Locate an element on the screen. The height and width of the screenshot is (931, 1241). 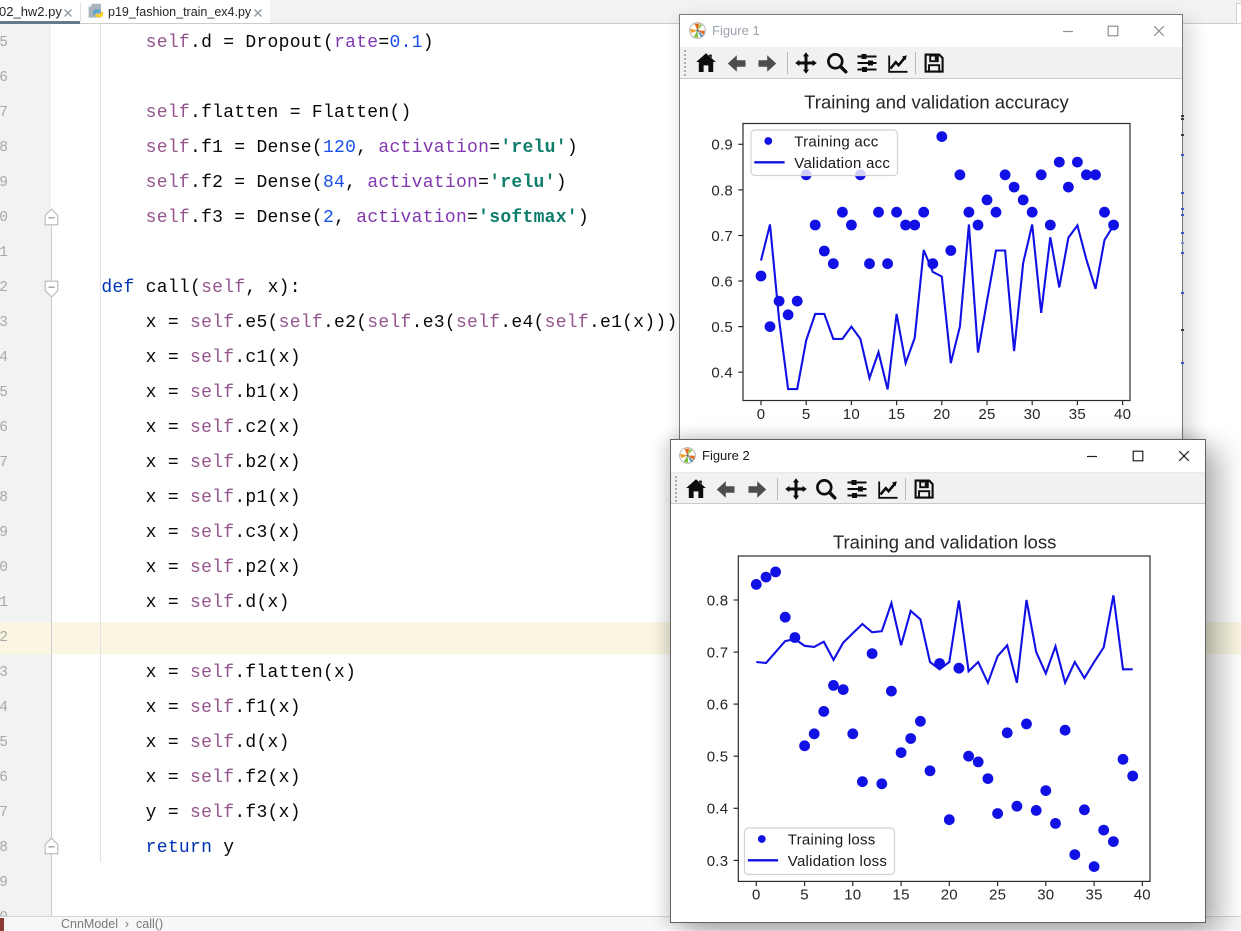
svg-text: Training loss is located at coordinates (832, 839).